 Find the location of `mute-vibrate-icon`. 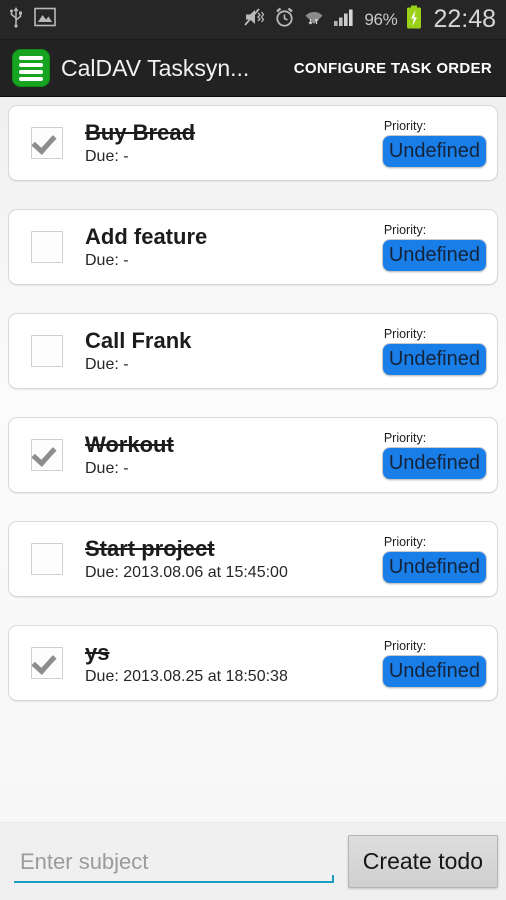

mute-vibrate-icon is located at coordinates (254, 19).